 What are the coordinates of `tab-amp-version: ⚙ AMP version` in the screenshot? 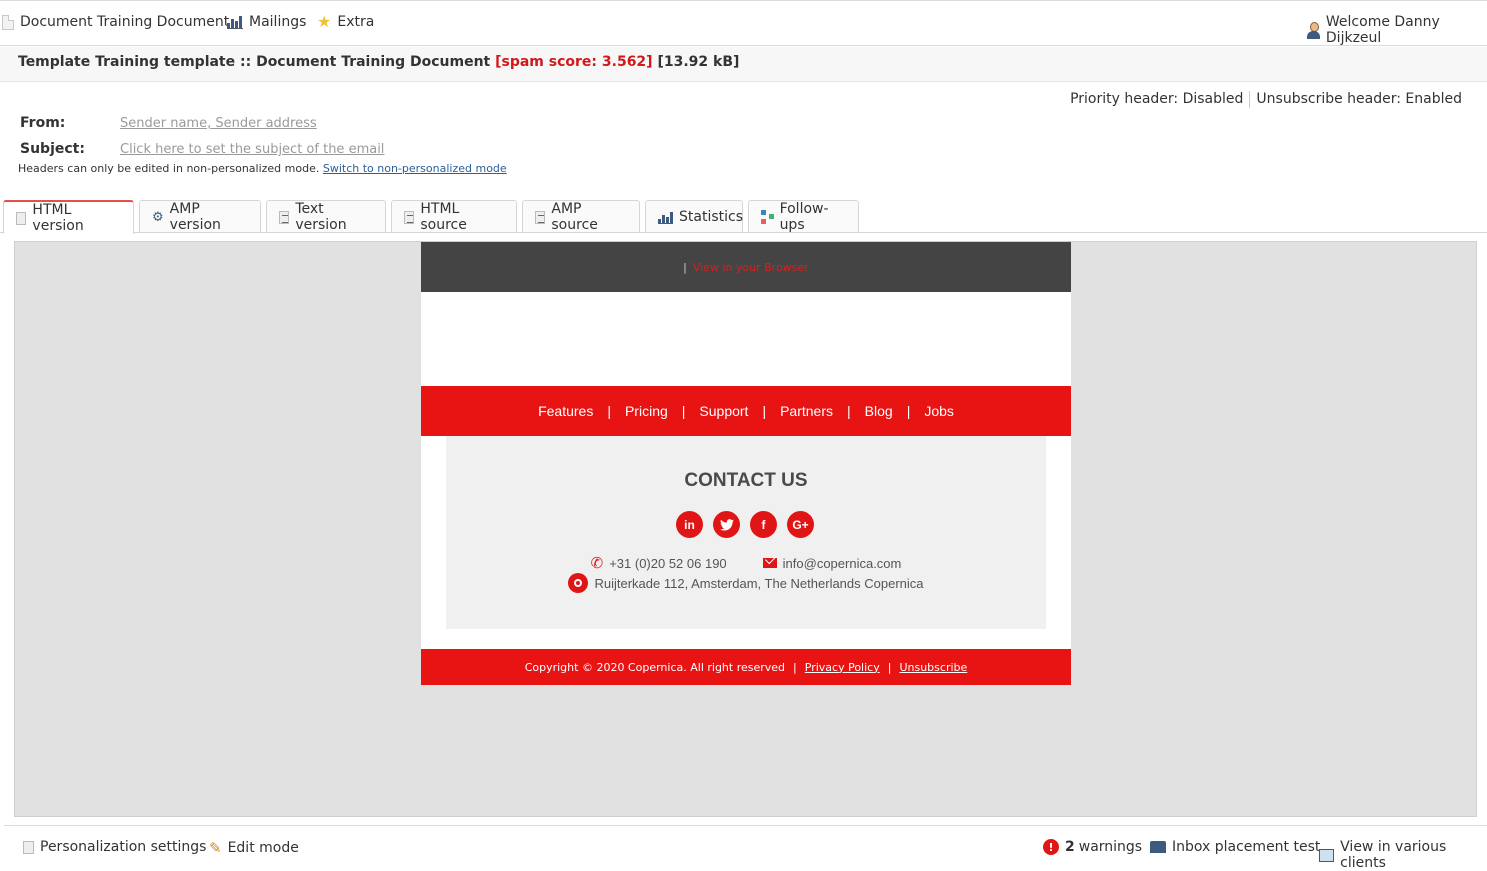 It's located at (200, 216).